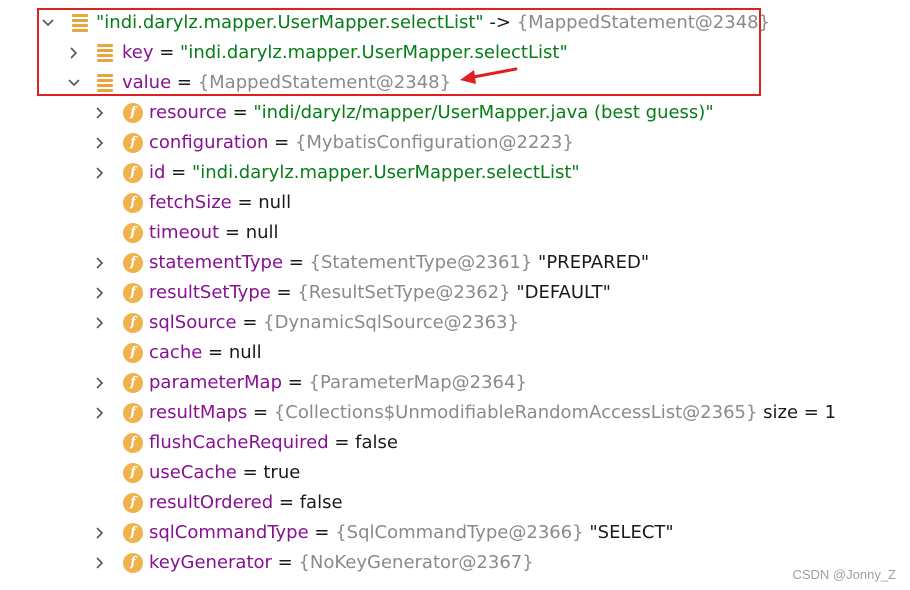  What do you see at coordinates (628, 532) in the screenshot?
I see `field-extra: "SELECT"` at bounding box center [628, 532].